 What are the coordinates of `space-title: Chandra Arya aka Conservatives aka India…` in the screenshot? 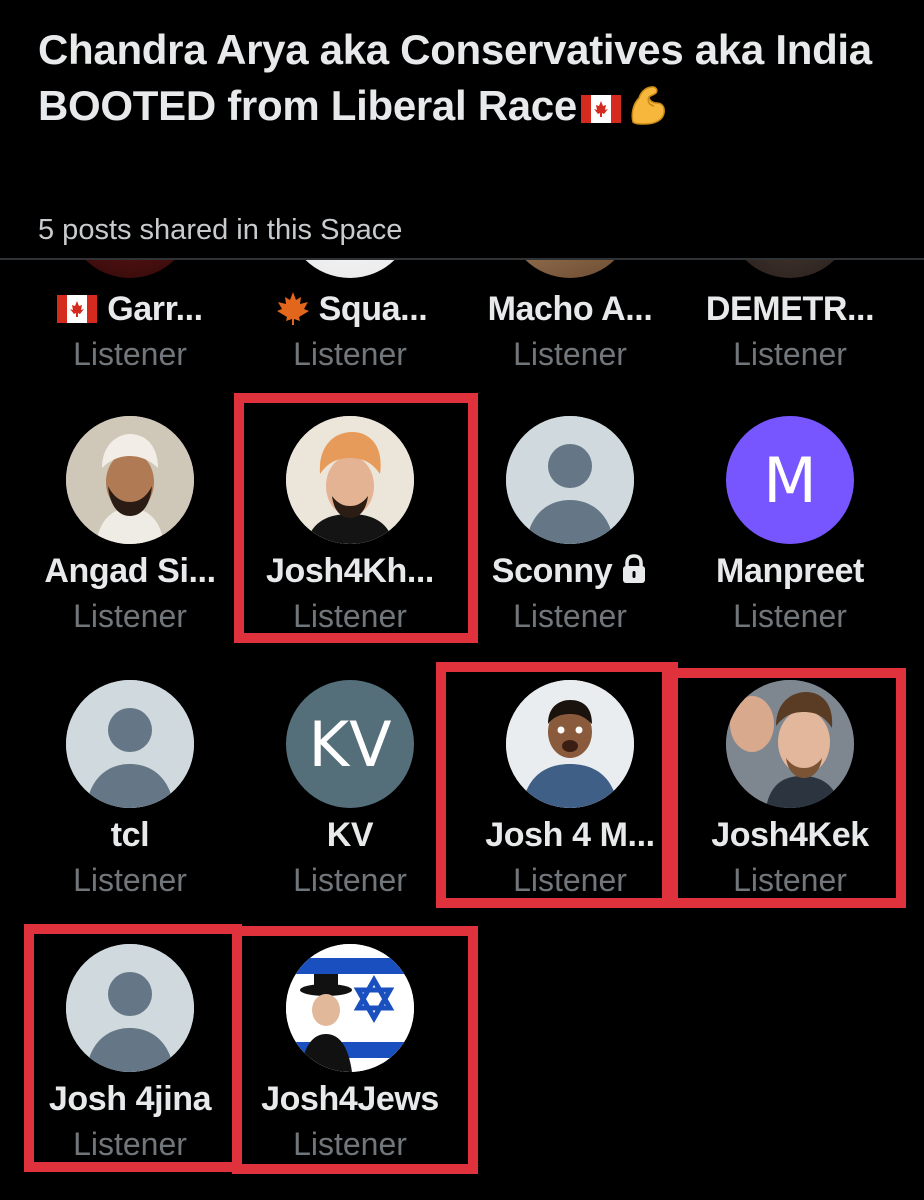 It's located at (455, 77).